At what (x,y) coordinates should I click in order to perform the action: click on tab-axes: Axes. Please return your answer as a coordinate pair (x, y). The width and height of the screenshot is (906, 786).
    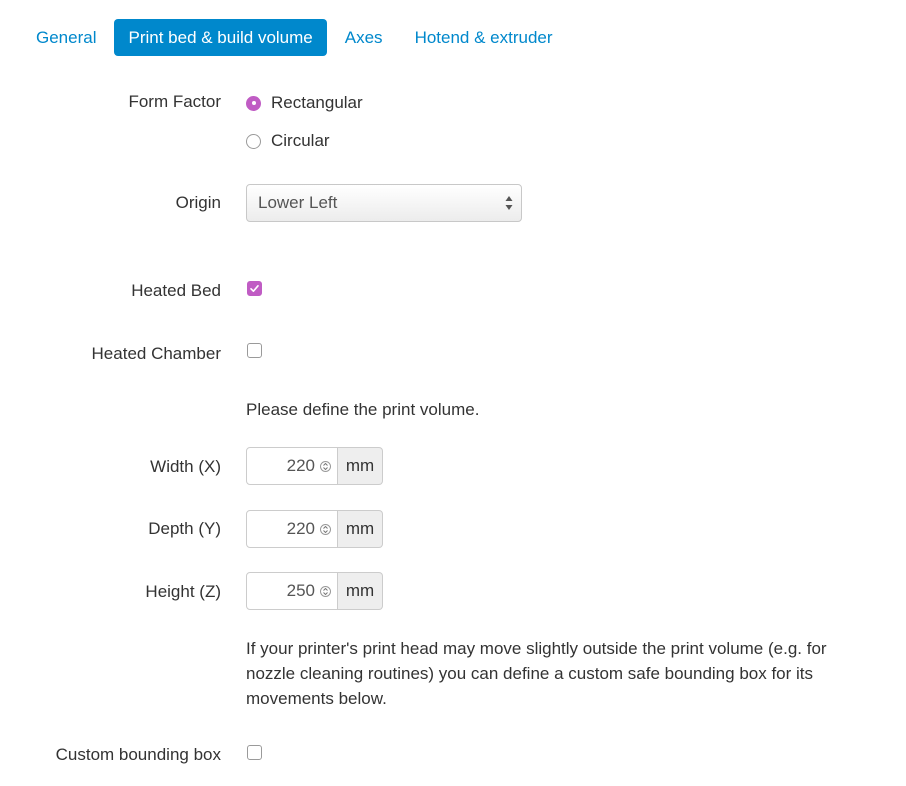
    Looking at the image, I should click on (364, 37).